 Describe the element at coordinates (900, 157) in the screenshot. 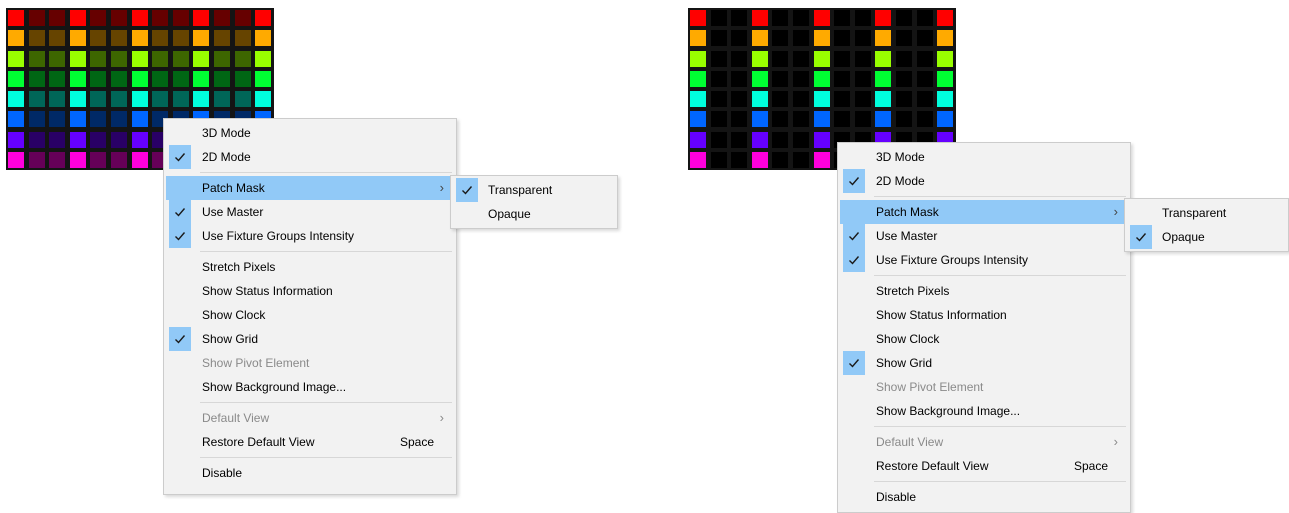

I see `menu-item-label: 3D Mode` at that location.